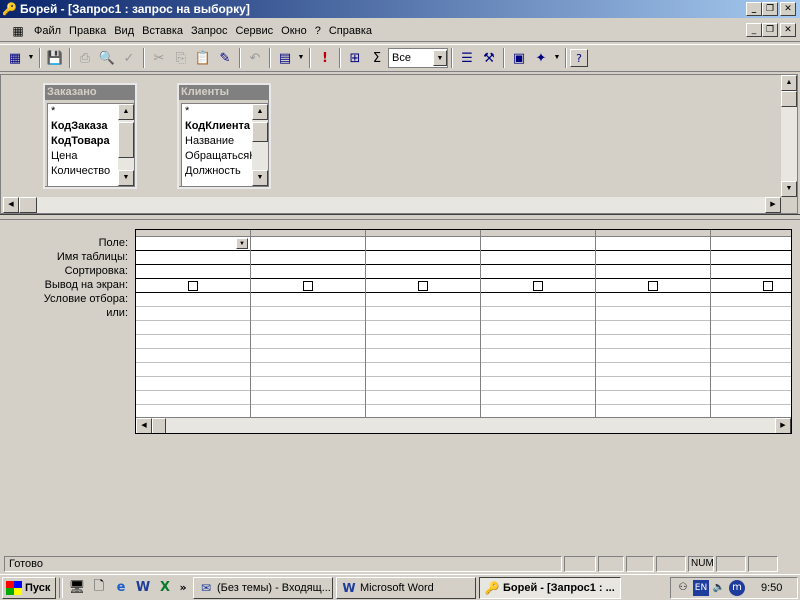 The width and height of the screenshot is (800, 600). Describe the element at coordinates (87, 31) in the screenshot. I see `menu-edit: Правка` at that location.